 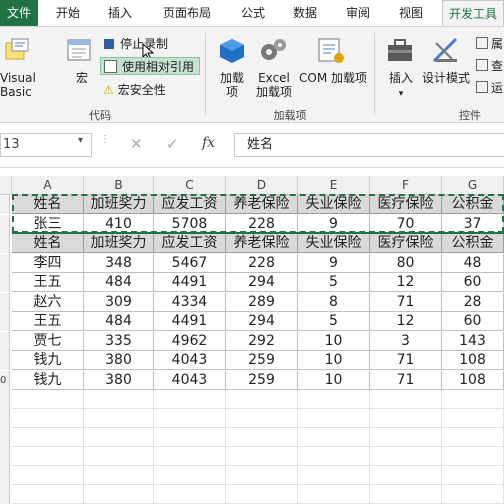 I want to click on table-cell: 9, so click(x=334, y=263).